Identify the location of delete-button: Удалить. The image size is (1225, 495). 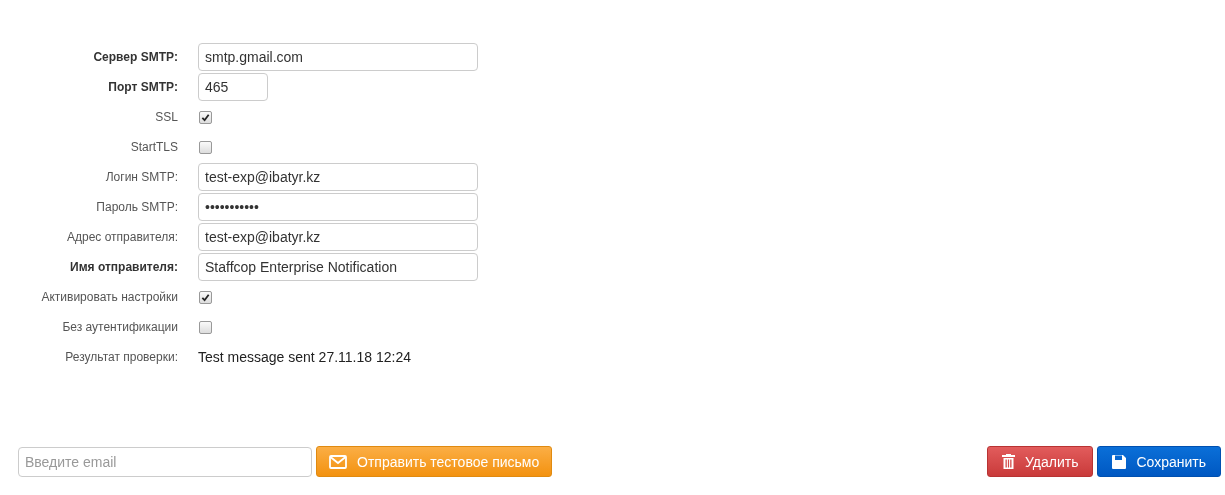
(1040, 461).